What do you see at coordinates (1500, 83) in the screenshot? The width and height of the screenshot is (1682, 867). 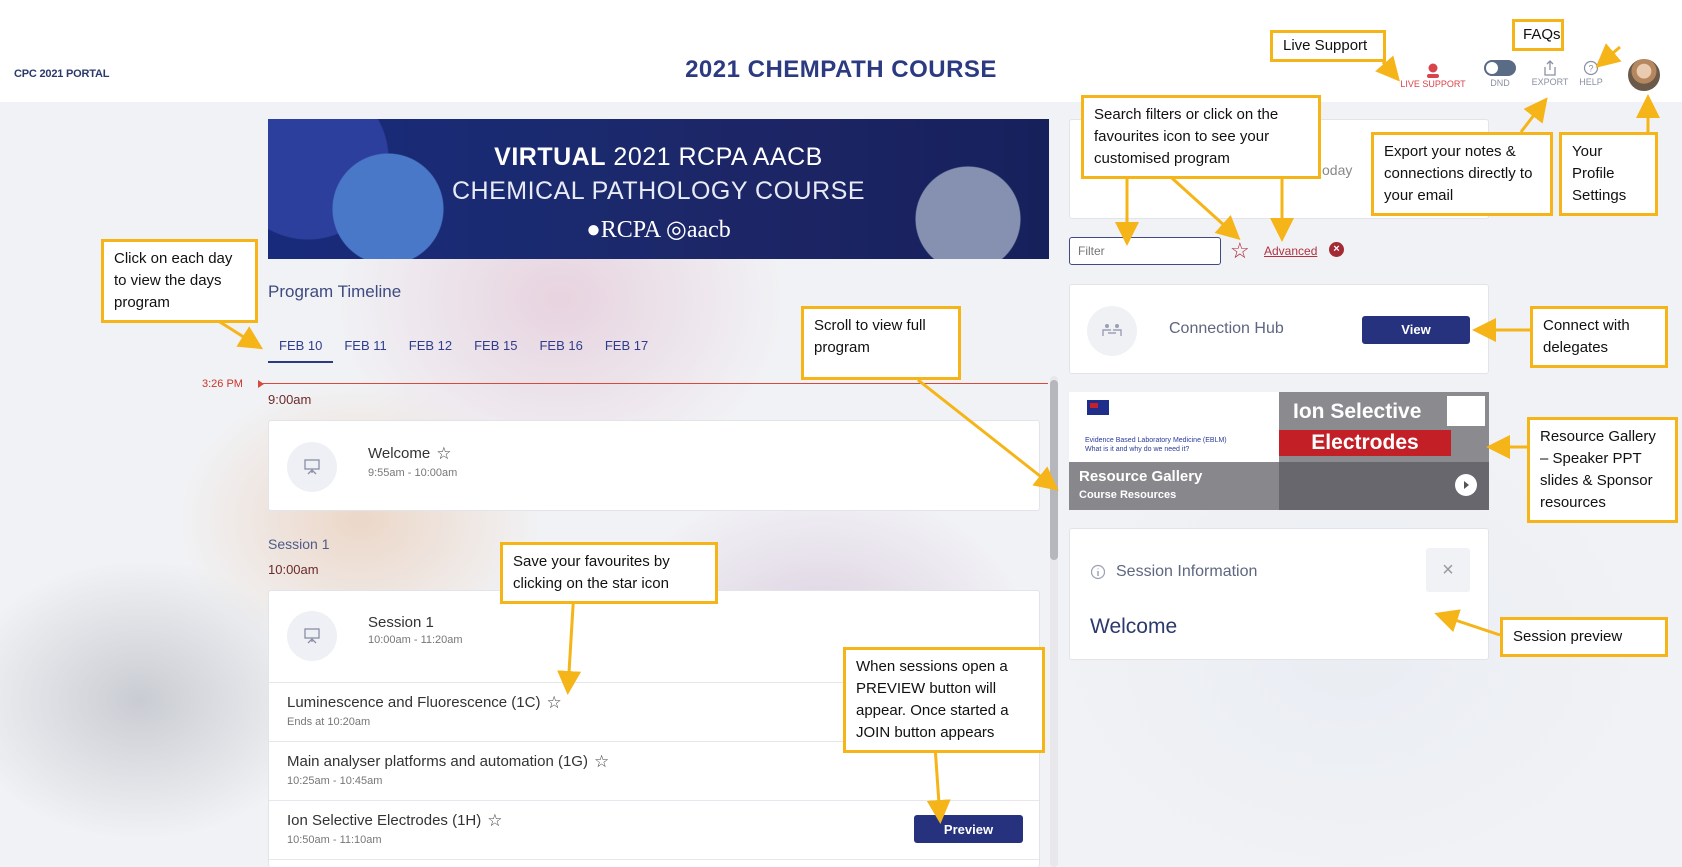 I see `dnd-label: DND` at bounding box center [1500, 83].